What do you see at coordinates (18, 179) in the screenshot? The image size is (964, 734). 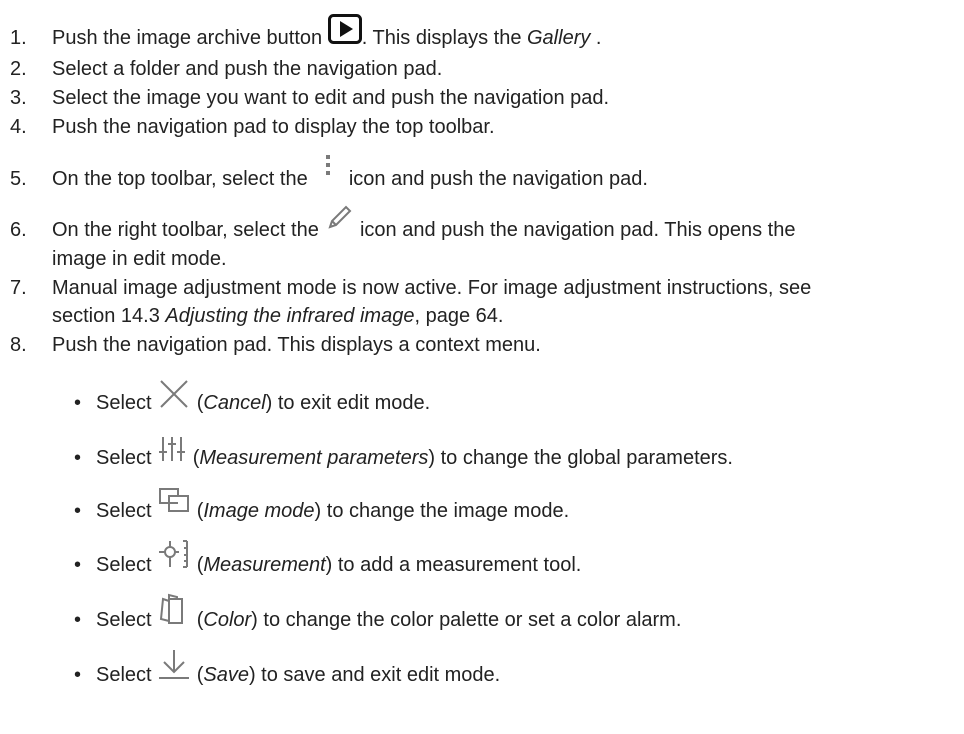 I see `step-number: 5.` at bounding box center [18, 179].